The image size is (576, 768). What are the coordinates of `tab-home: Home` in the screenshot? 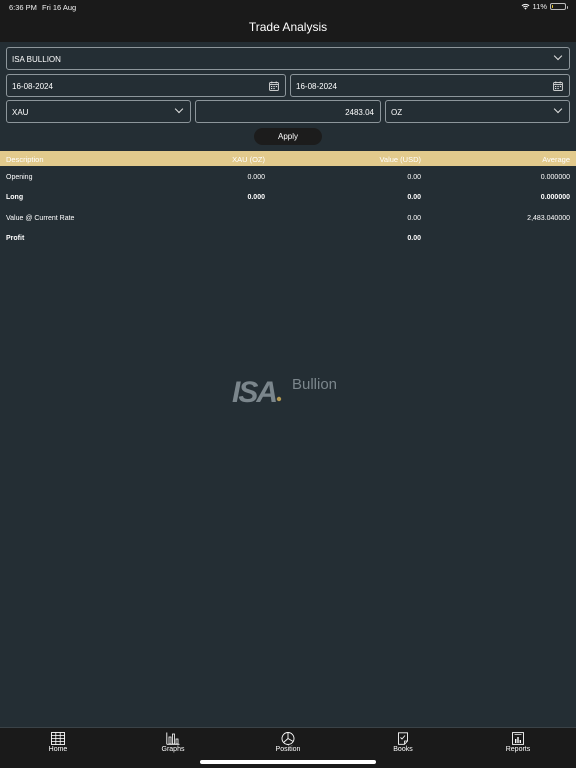 It's located at (58, 747).